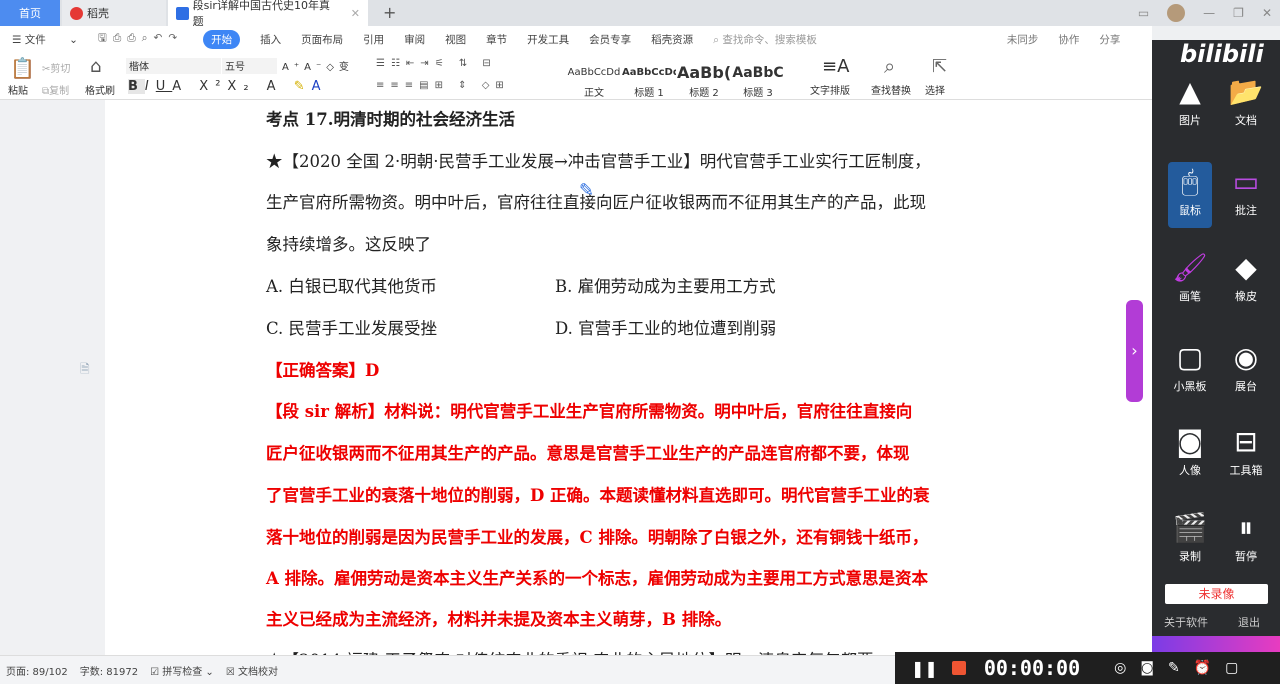  What do you see at coordinates (704, 93) in the screenshot?
I see `style-name: 标题 2` at bounding box center [704, 93].